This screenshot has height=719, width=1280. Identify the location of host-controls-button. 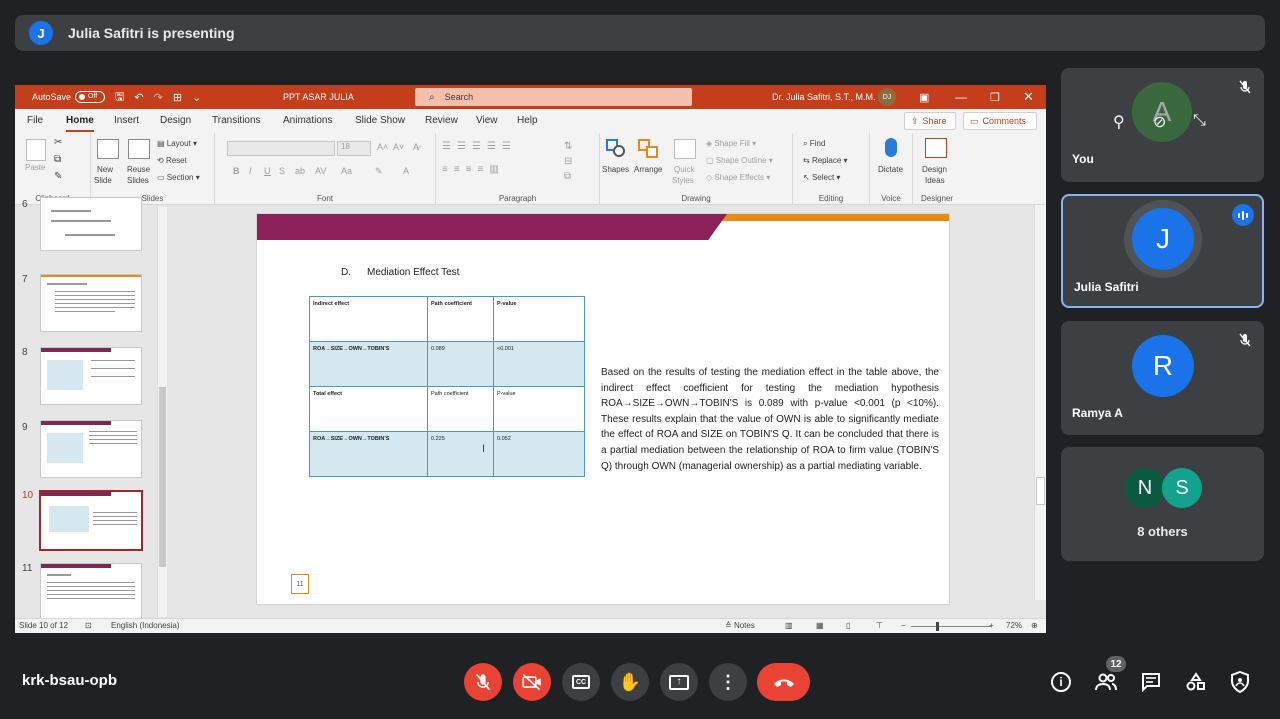
(1240, 682).